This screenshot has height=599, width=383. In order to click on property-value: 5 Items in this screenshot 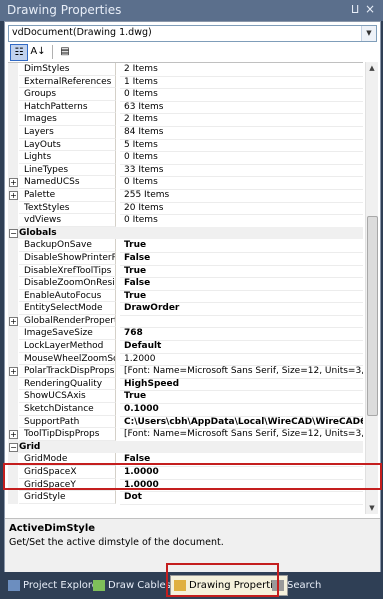, I will do `click(241, 146)`.